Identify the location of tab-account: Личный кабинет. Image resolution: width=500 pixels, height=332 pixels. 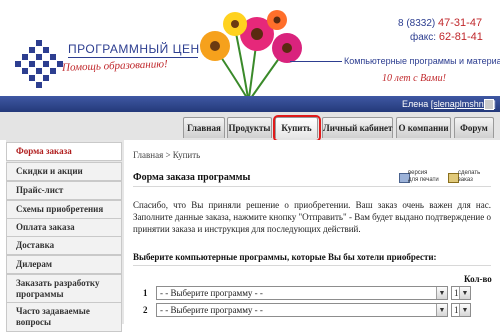
(357, 127).